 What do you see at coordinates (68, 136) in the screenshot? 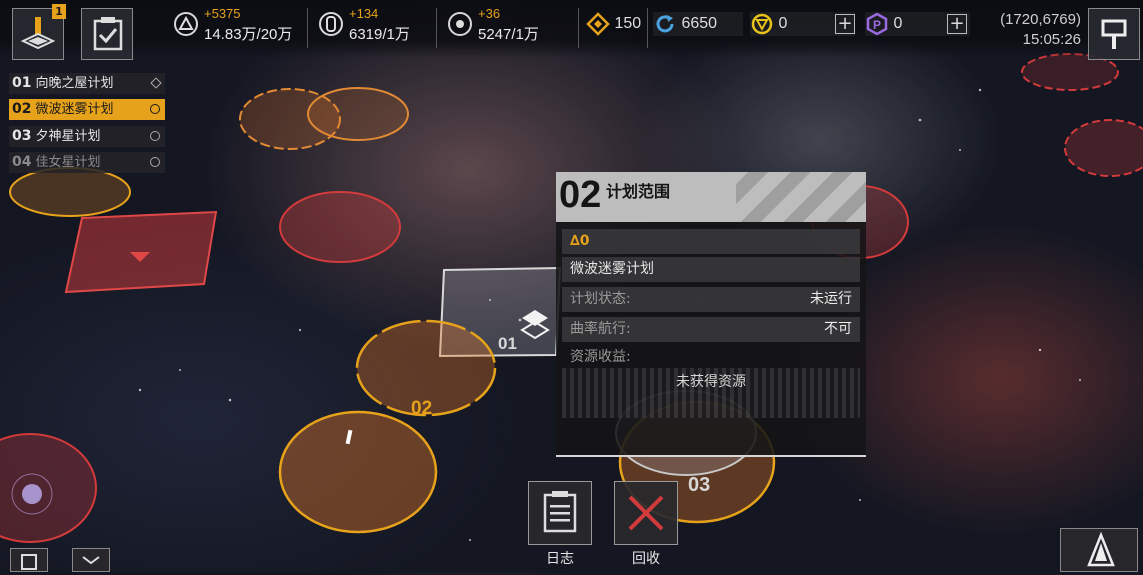
I see `plan-name: 夕神星计划` at bounding box center [68, 136].